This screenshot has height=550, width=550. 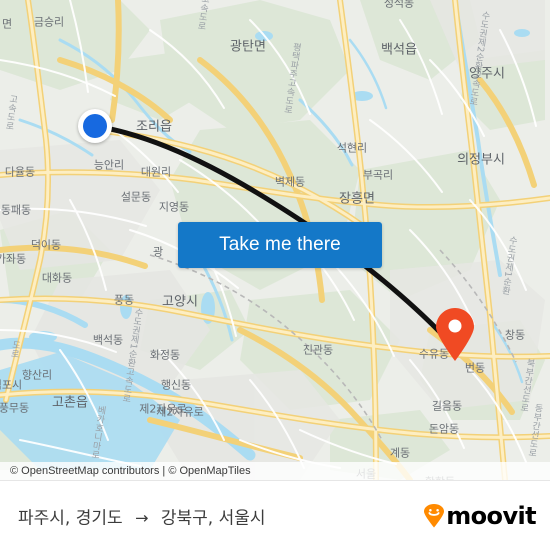 I want to click on route-origin-label: 파주시, 경기도, so click(x=70, y=518).